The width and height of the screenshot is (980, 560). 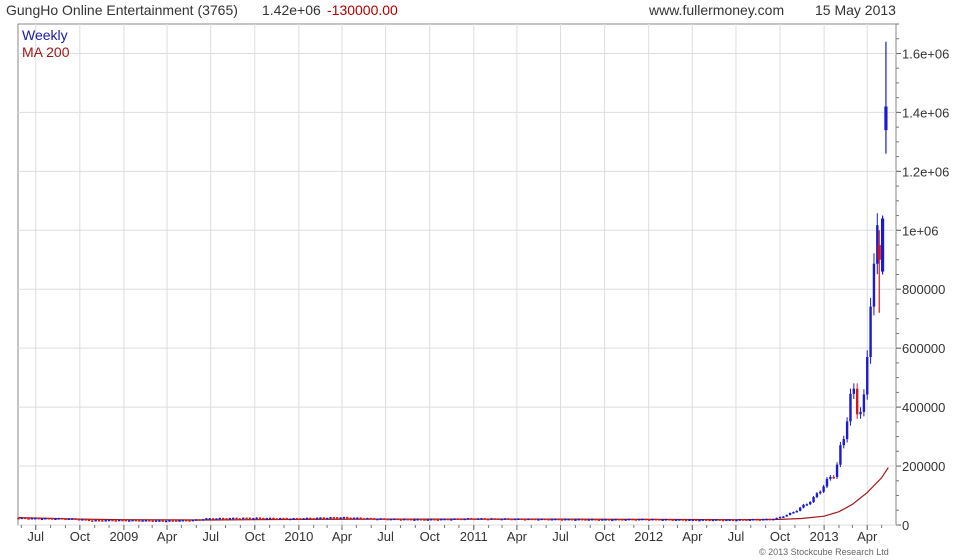 I want to click on x-tick-label: 2011, so click(x=474, y=536).